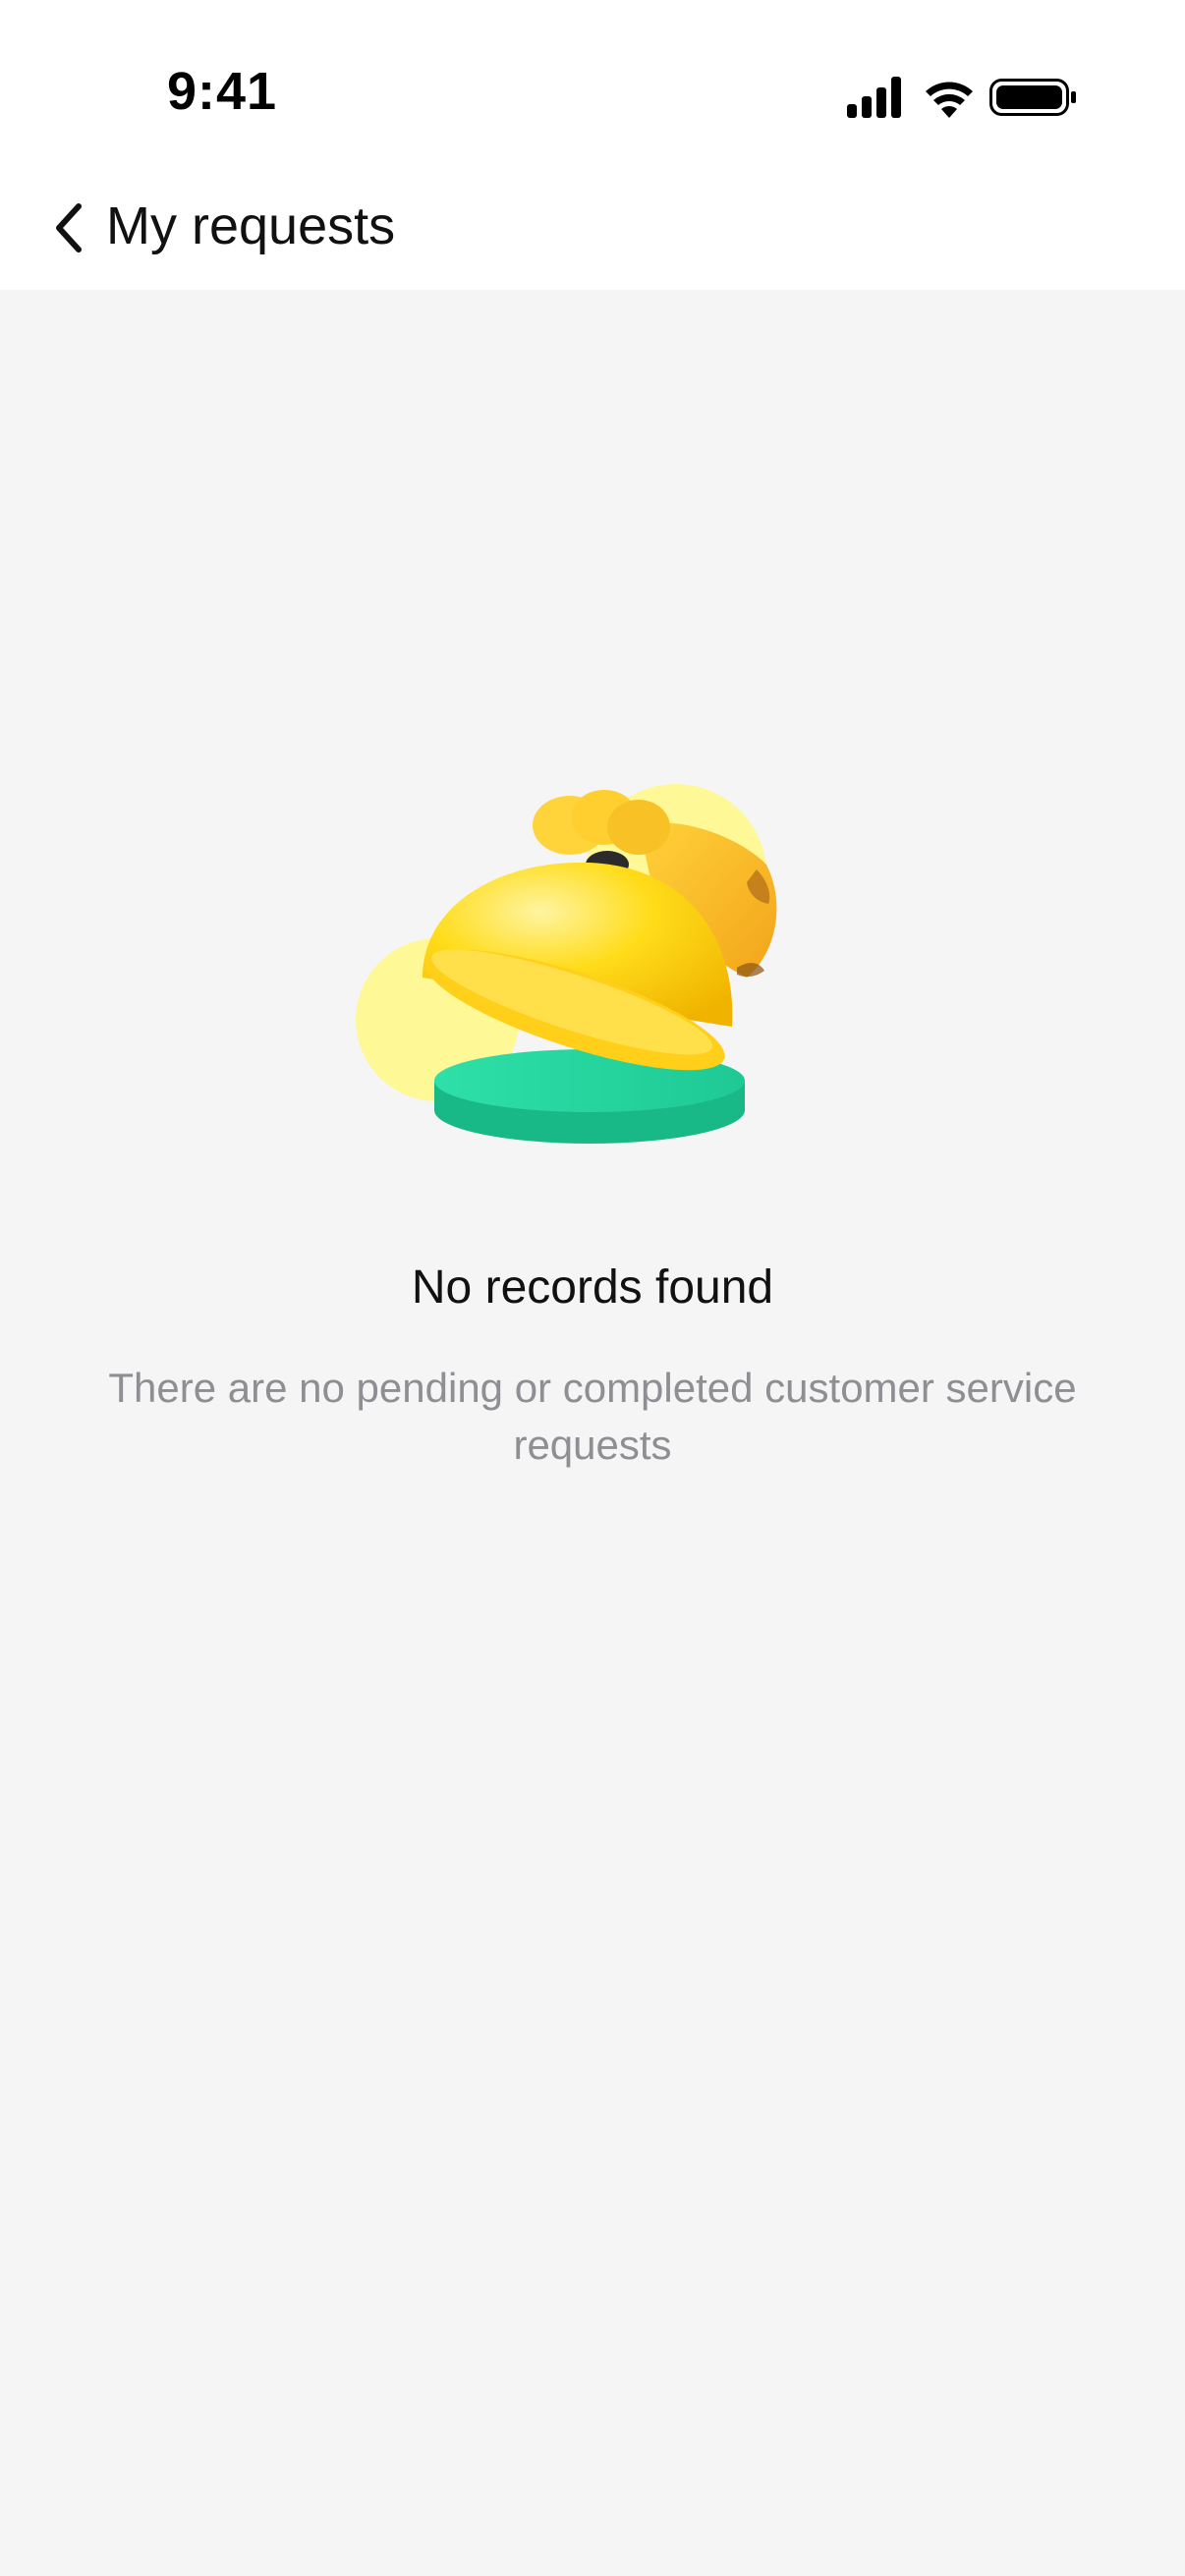  What do you see at coordinates (567, 964) in the screenshot?
I see `service-bell-illustration` at bounding box center [567, 964].